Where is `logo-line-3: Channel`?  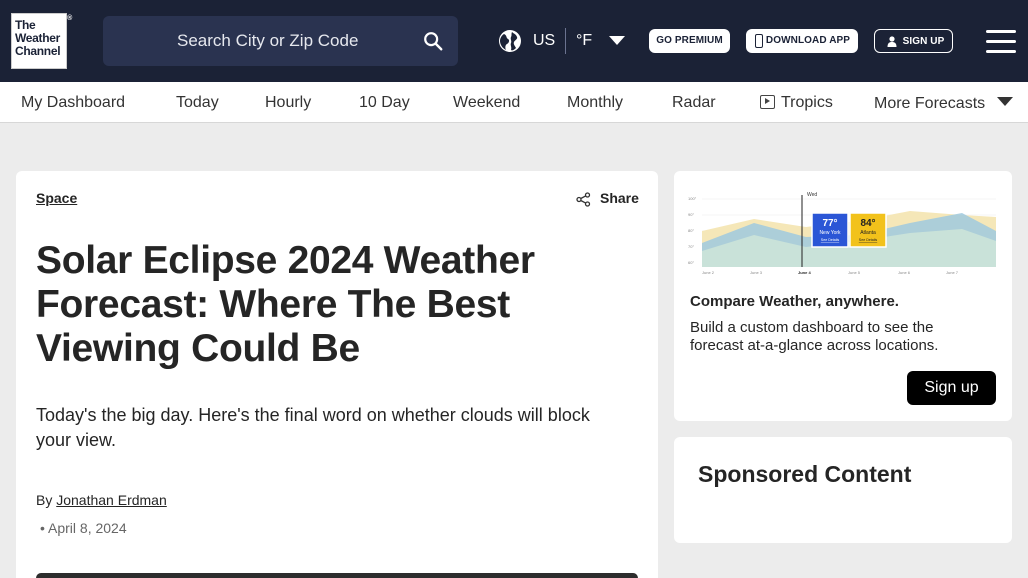
logo-line-3: Channel is located at coordinates (38, 51).